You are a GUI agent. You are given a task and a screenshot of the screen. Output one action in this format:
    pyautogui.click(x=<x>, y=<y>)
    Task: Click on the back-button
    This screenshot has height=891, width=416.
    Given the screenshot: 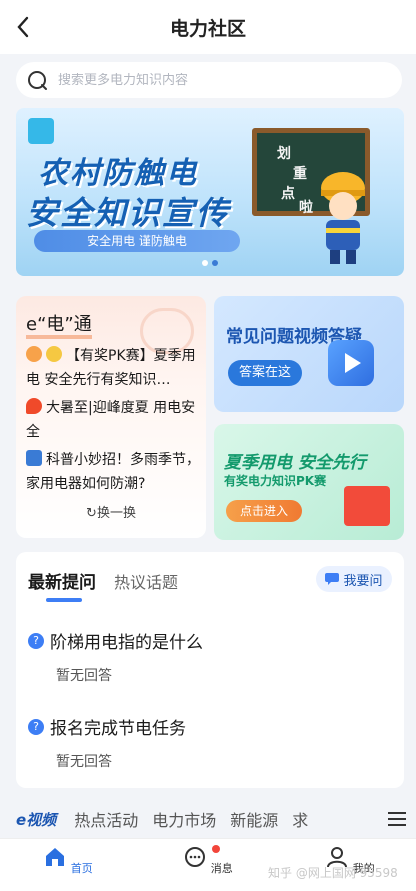 What is the action you would take?
    pyautogui.click(x=23, y=27)
    